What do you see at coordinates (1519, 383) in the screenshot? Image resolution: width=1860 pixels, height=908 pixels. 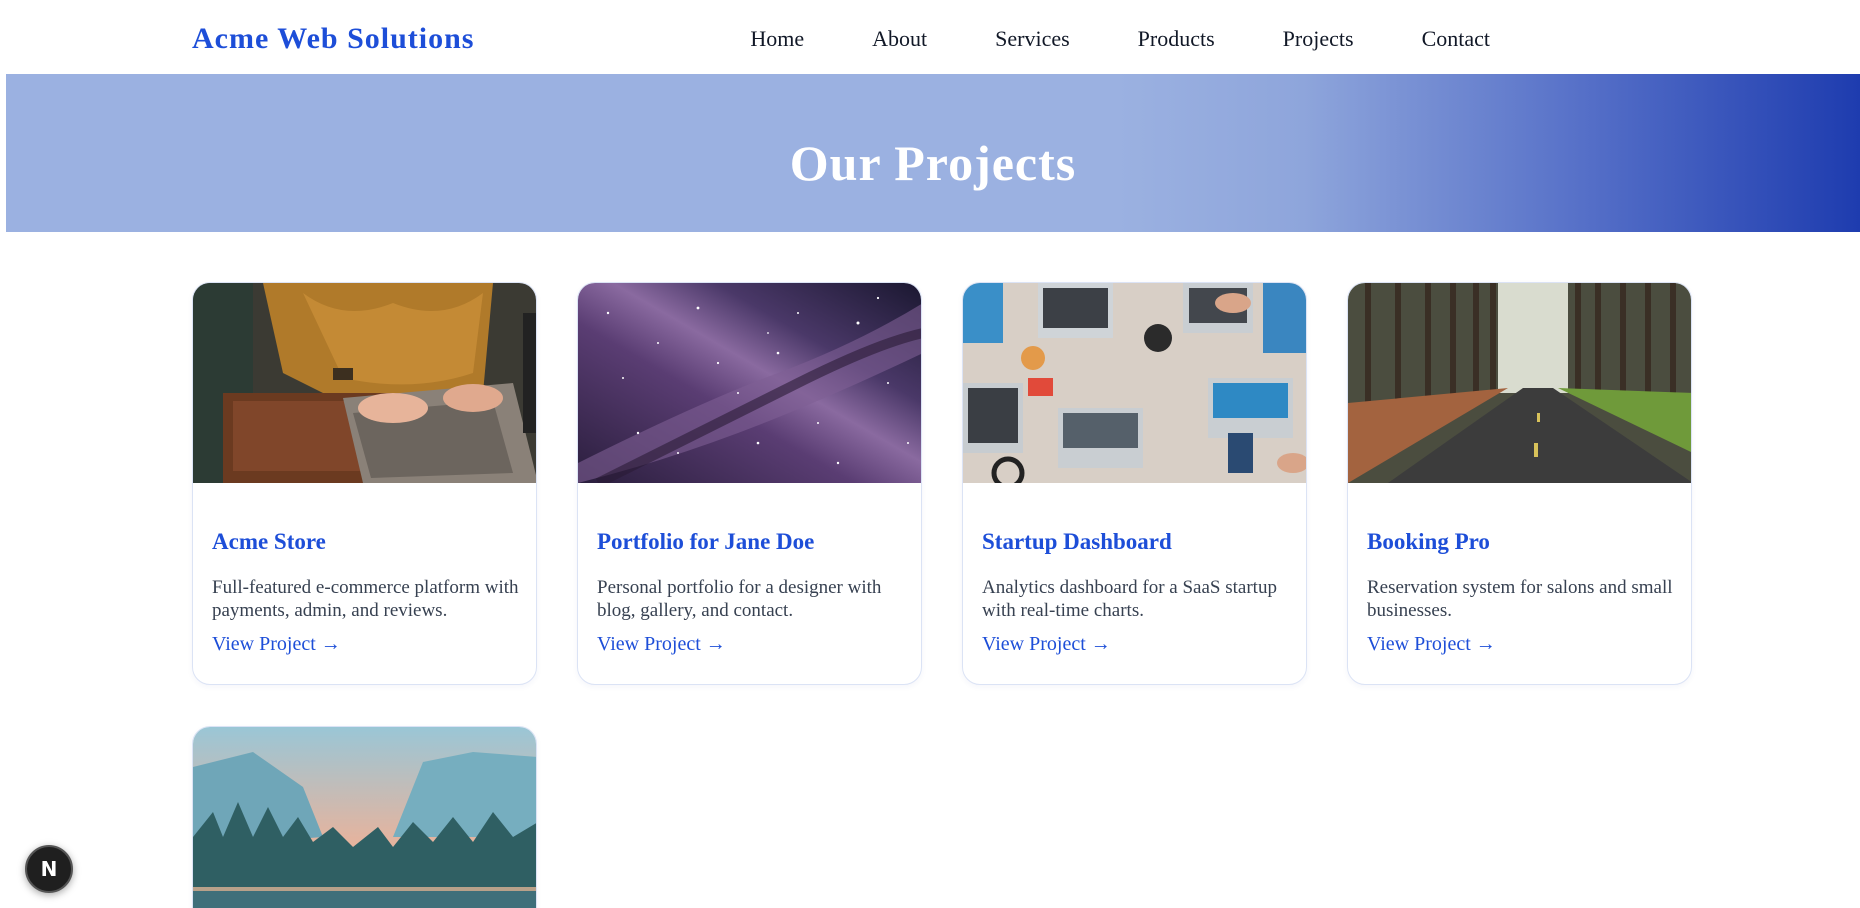 I see `project-image-forest-road` at bounding box center [1519, 383].